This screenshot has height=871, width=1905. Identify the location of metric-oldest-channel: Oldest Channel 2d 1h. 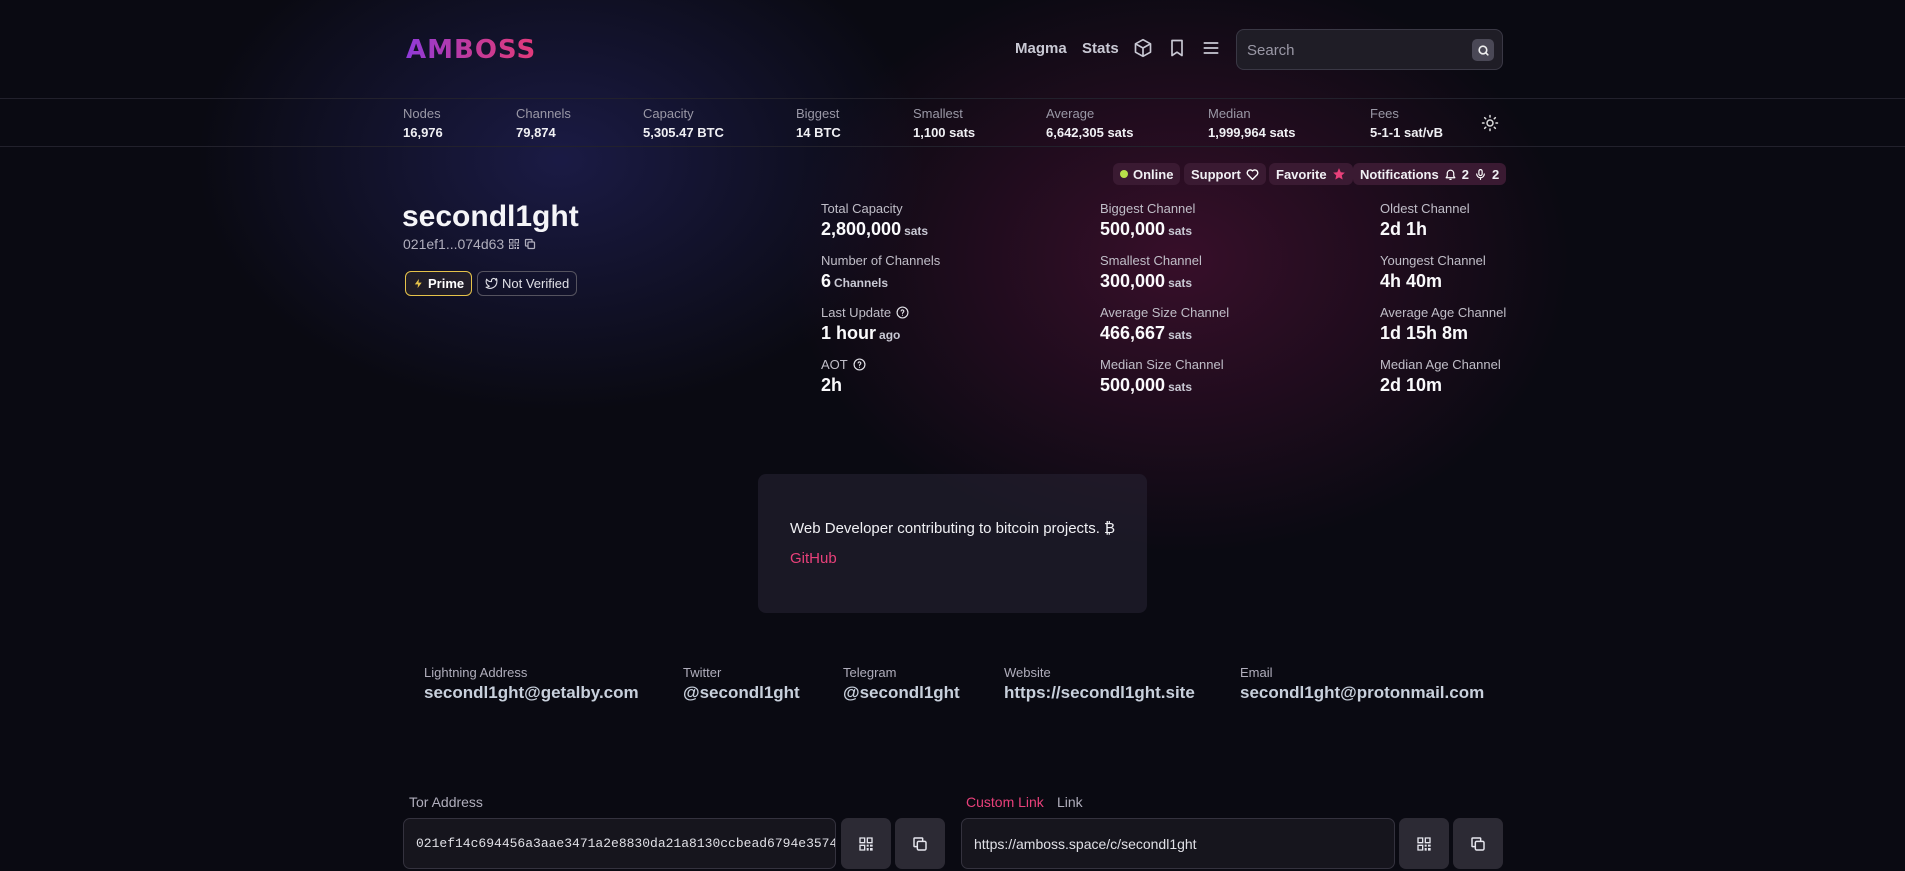
(1425, 220).